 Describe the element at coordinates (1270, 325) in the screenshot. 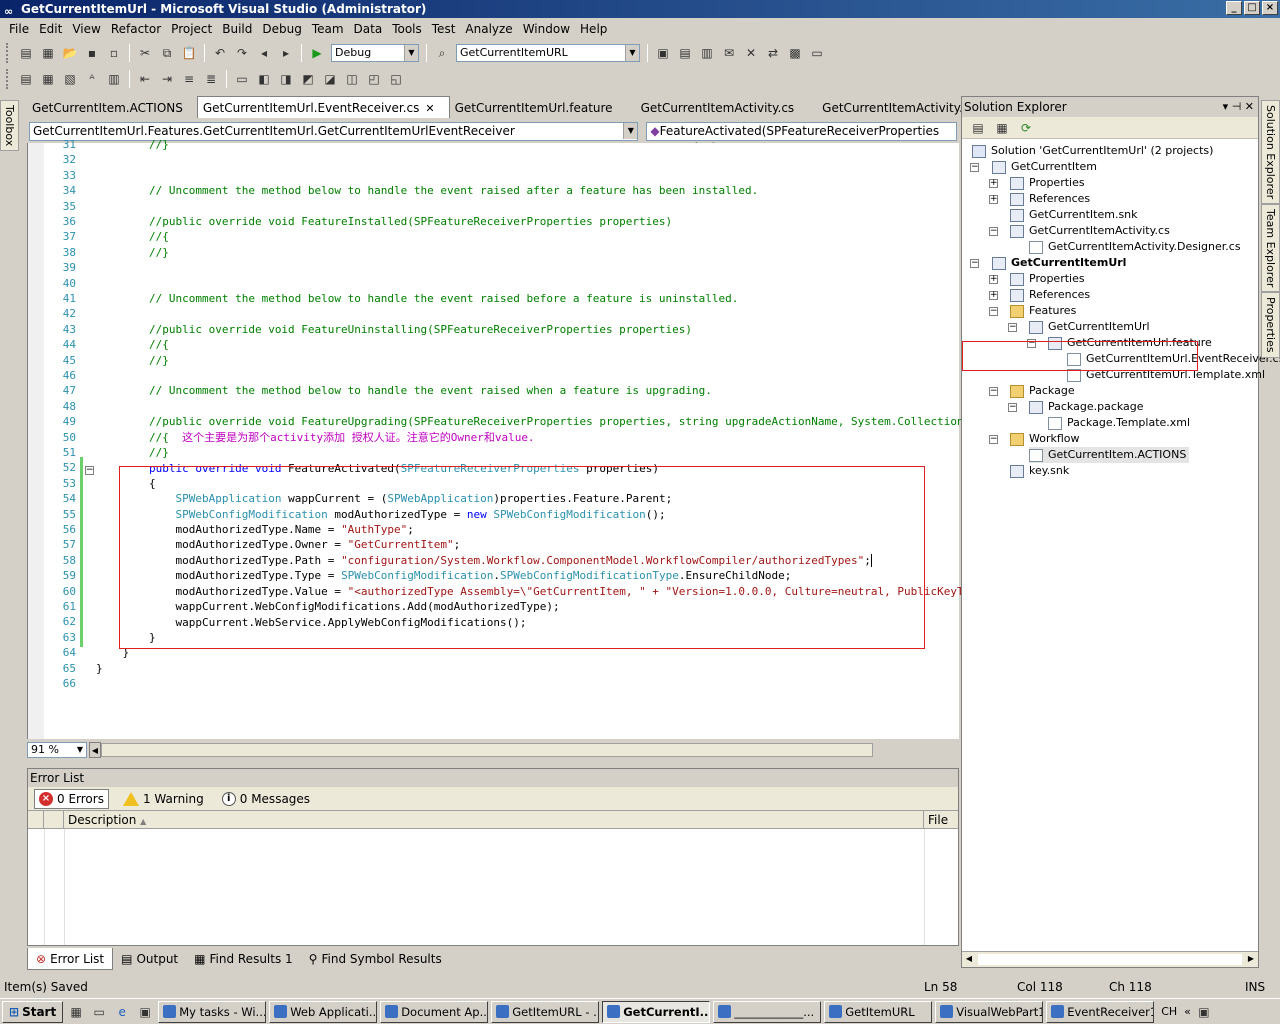

I see `properties-side-tab: Properties` at that location.